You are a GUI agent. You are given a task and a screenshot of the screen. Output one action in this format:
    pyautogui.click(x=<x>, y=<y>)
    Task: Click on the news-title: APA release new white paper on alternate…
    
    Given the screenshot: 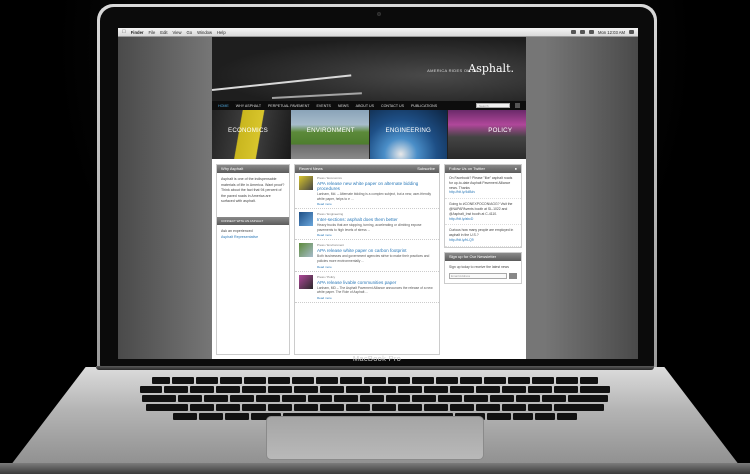 What is the action you would take?
    pyautogui.click(x=376, y=186)
    